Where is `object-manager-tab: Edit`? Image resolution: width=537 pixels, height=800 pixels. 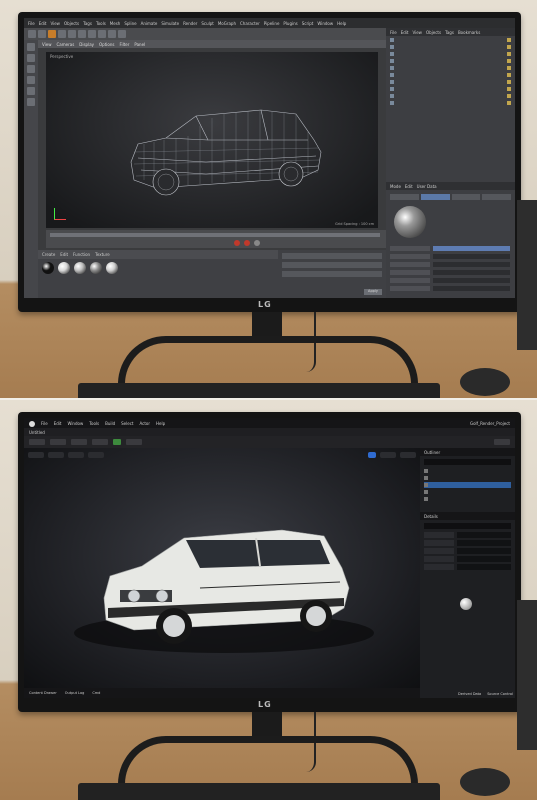
object-manager-tab: Edit is located at coordinates (405, 32).